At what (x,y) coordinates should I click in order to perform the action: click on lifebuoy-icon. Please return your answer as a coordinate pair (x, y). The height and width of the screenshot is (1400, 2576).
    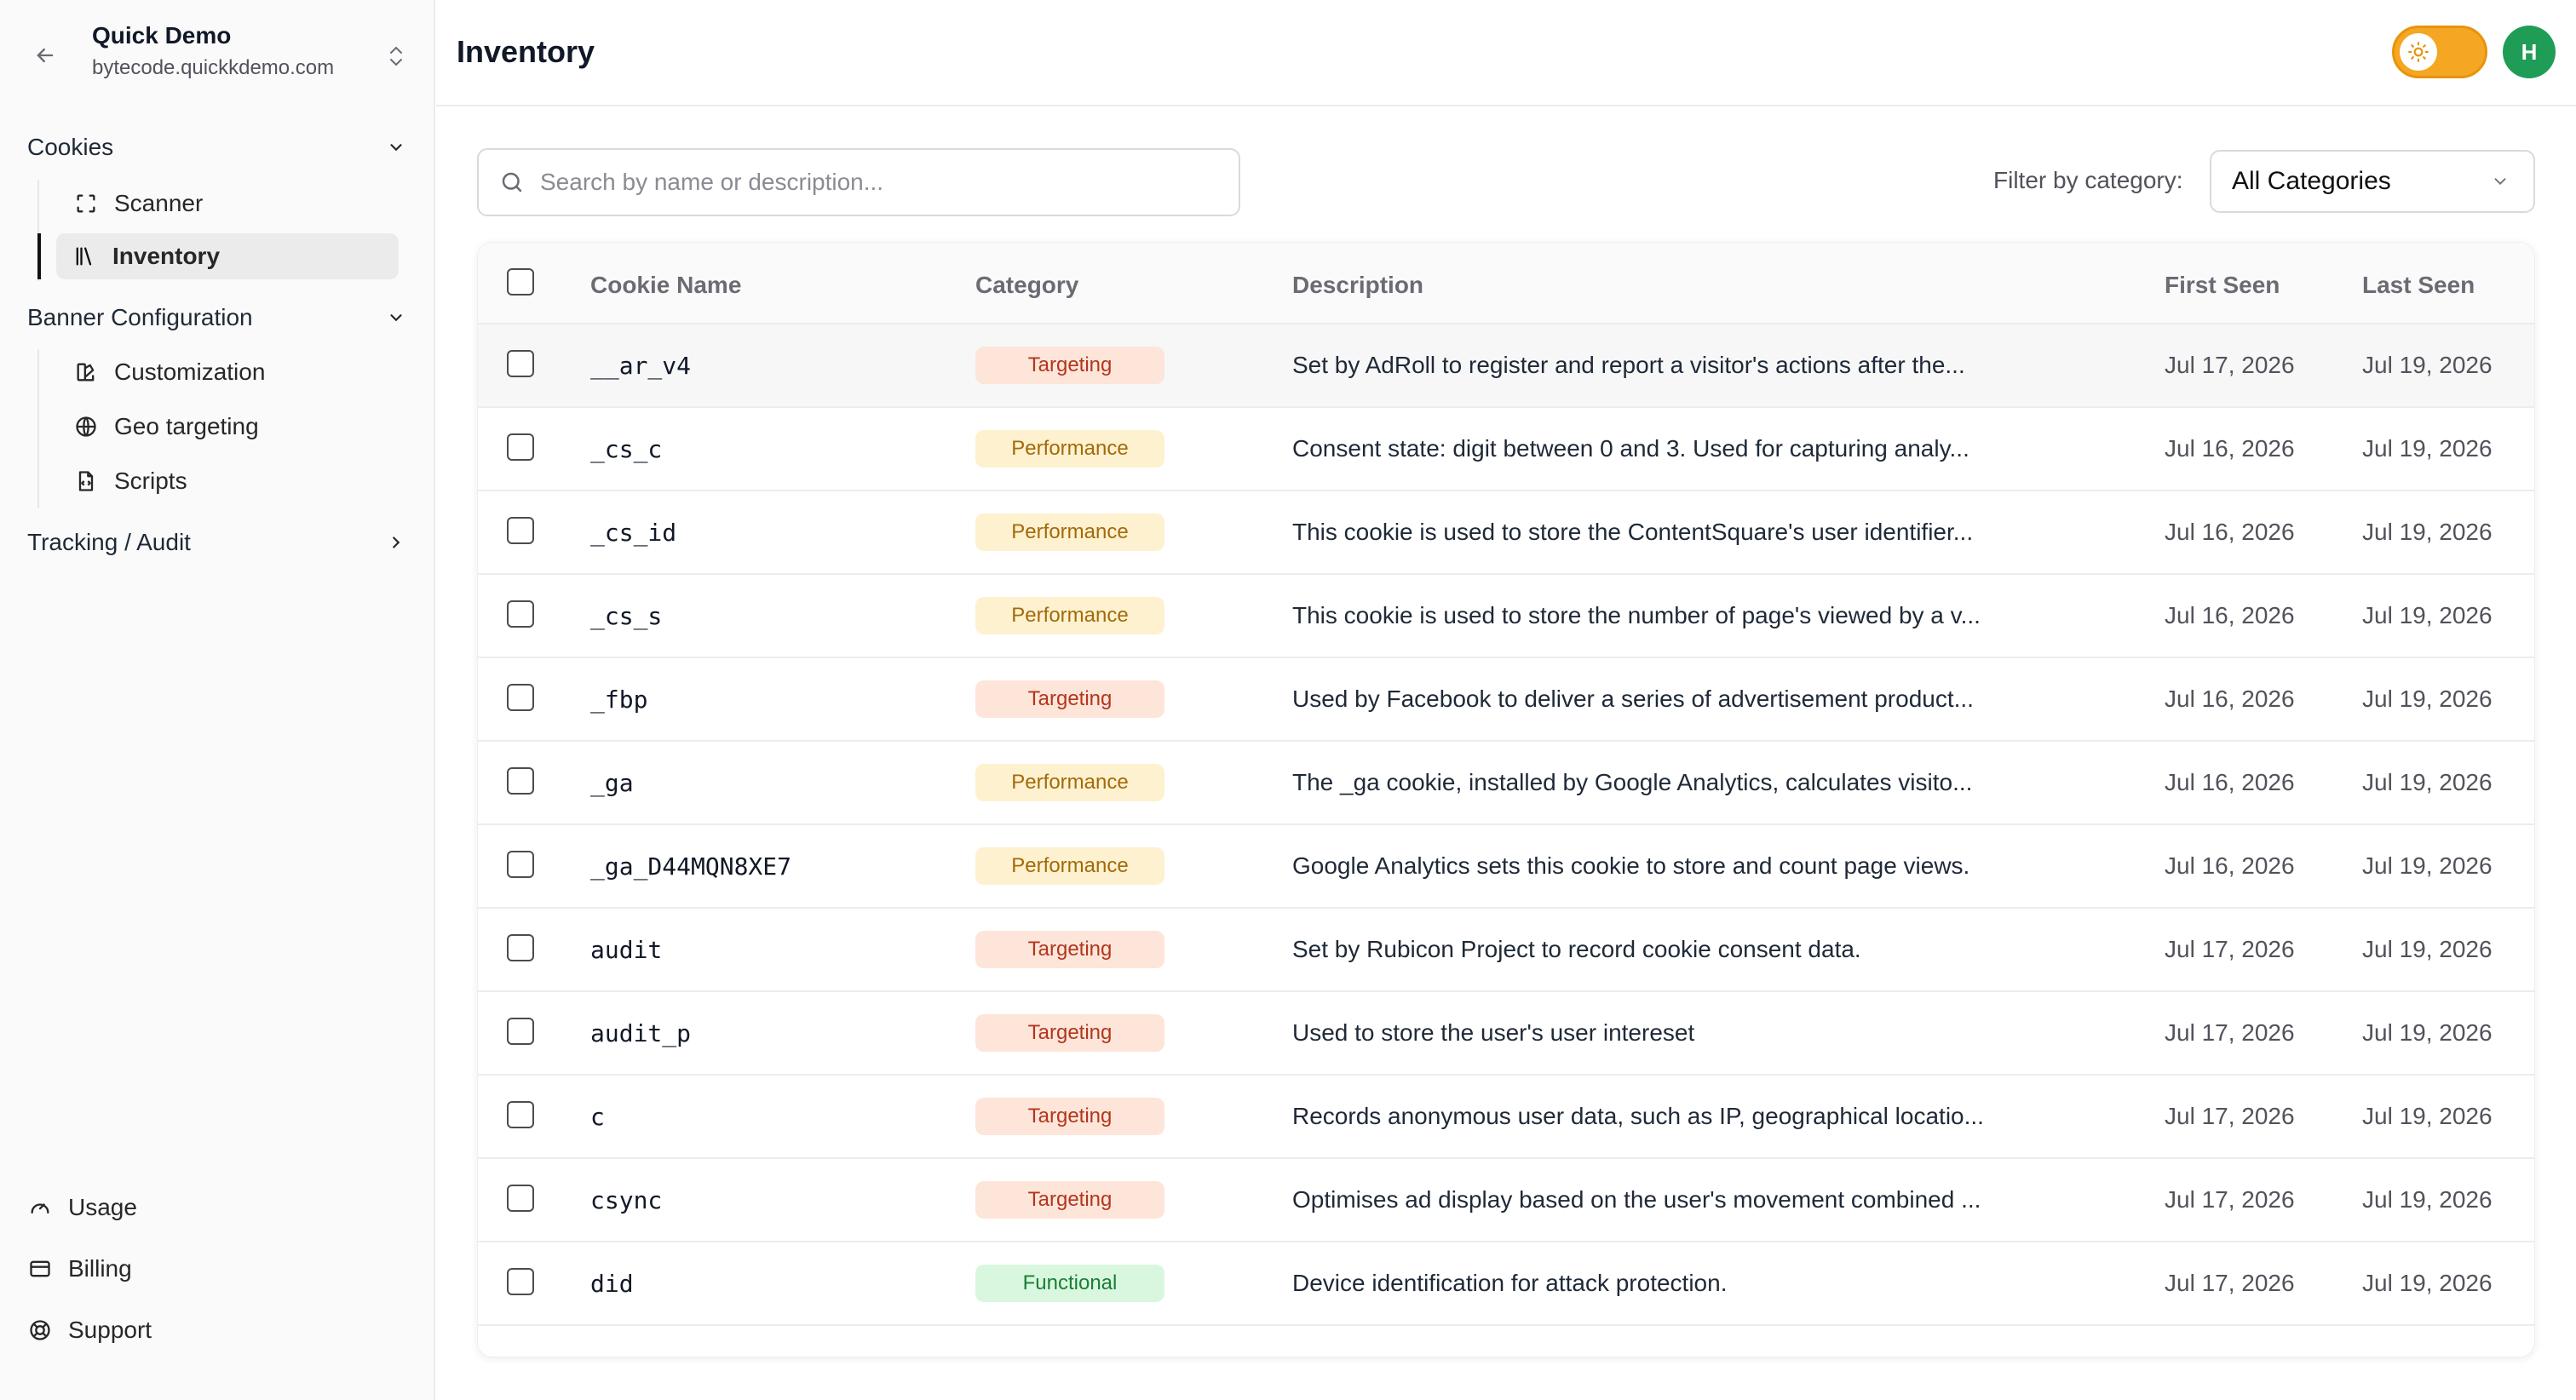
    Looking at the image, I should click on (40, 1330).